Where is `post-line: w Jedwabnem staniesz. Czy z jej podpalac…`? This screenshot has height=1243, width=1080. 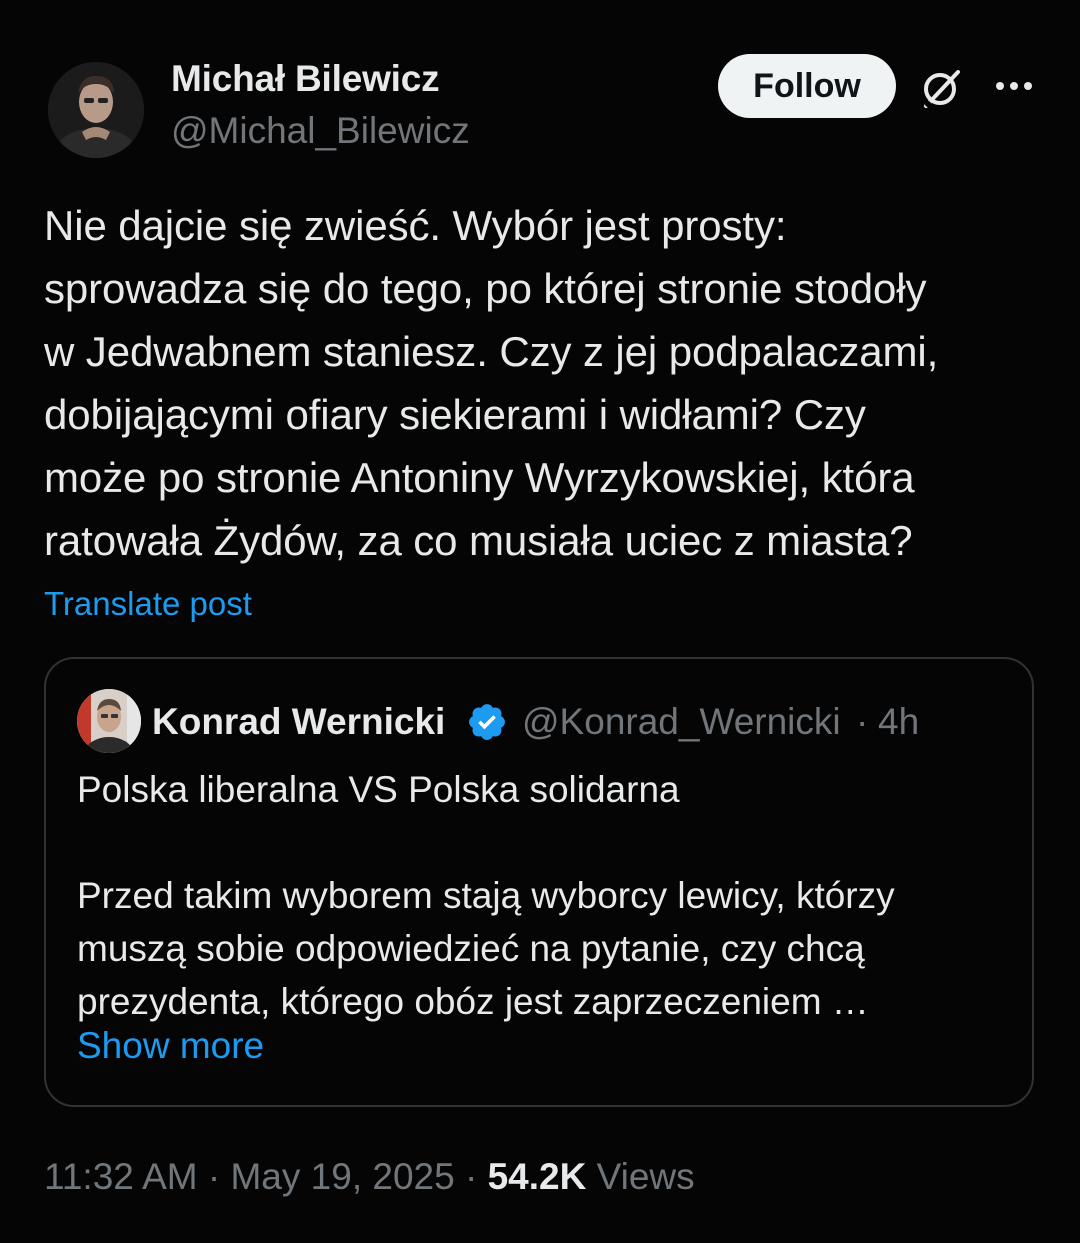
post-line: w Jedwabnem staniesz. Czy z jej podpalac… is located at coordinates (491, 351).